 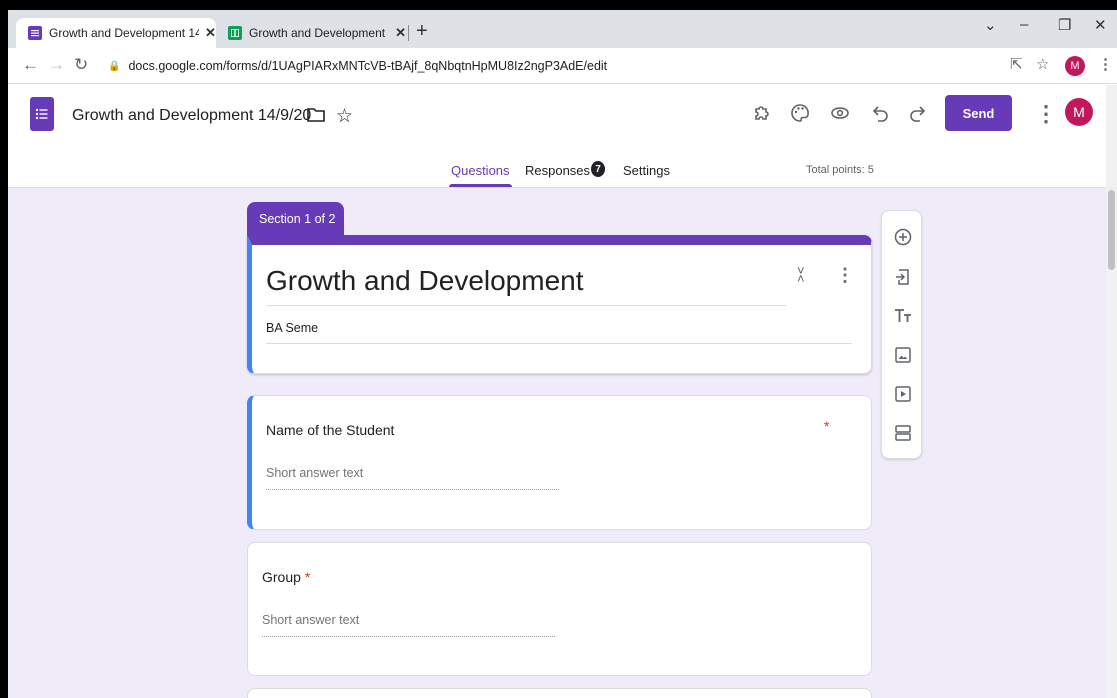 I want to click on section-more-icon: ⋮, so click(x=845, y=275).